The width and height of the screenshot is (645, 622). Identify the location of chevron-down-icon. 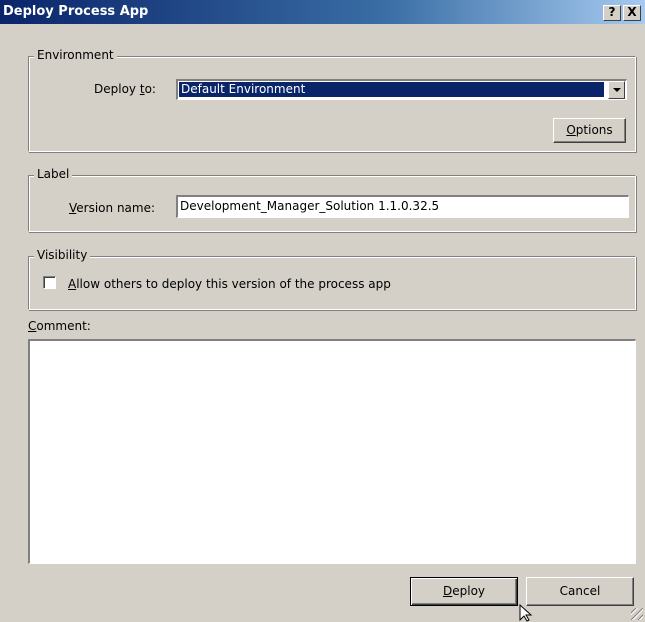
(617, 90).